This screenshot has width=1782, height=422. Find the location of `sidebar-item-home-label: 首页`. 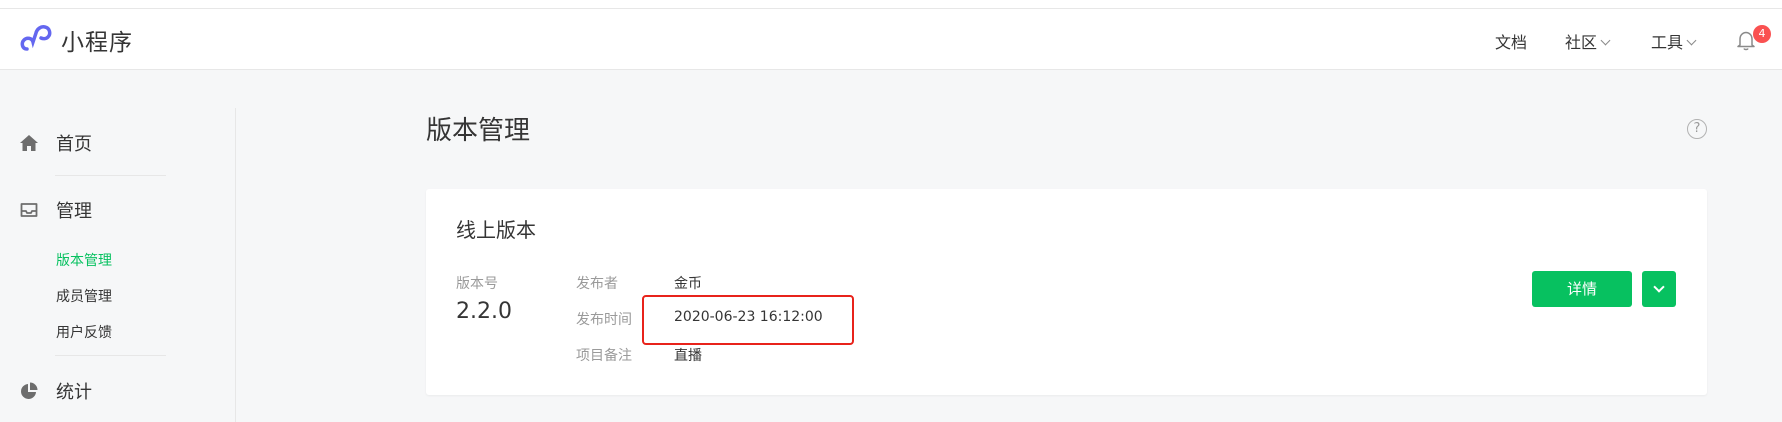

sidebar-item-home-label: 首页 is located at coordinates (74, 144).